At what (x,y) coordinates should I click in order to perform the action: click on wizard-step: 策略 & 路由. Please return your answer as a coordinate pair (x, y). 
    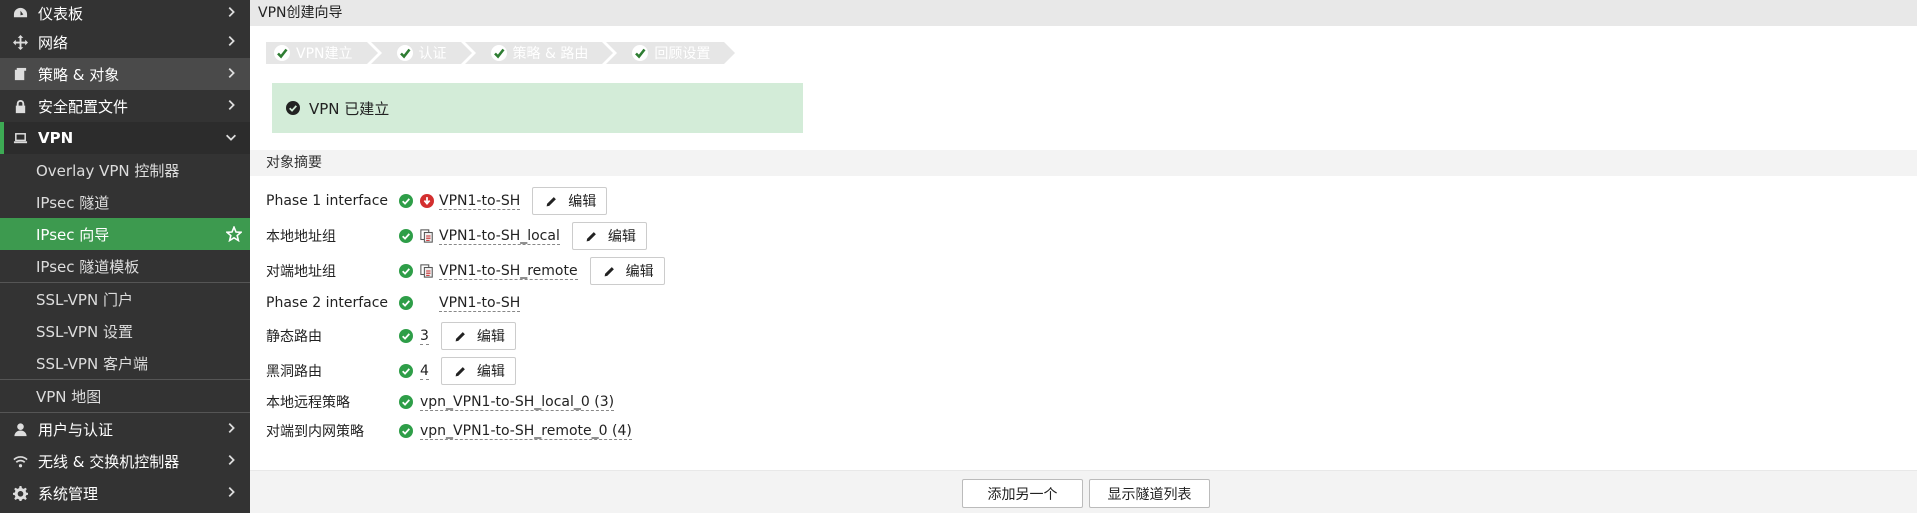
    Looking at the image, I should click on (539, 53).